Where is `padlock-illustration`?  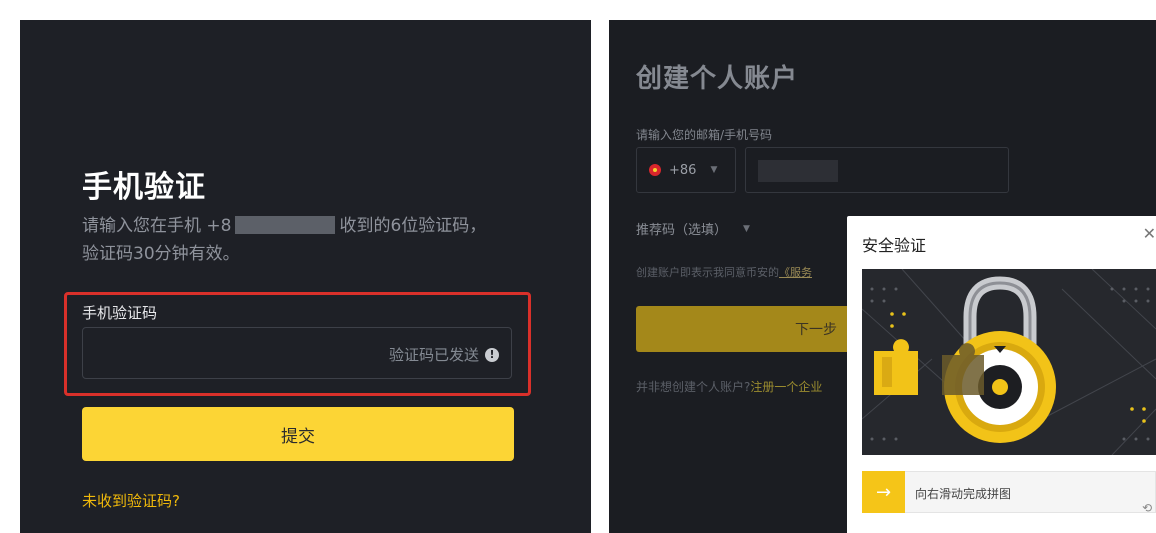 padlock-illustration is located at coordinates (1009, 362).